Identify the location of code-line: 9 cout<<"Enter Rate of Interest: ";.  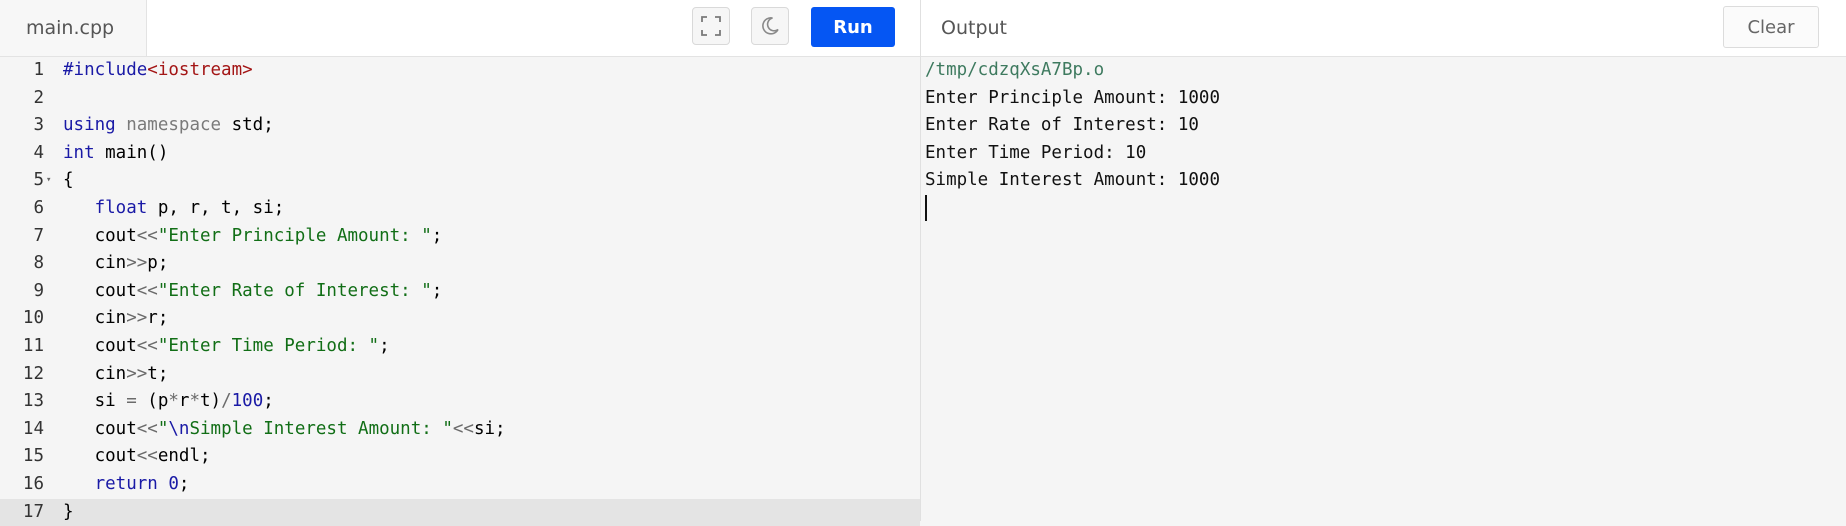
(460, 291).